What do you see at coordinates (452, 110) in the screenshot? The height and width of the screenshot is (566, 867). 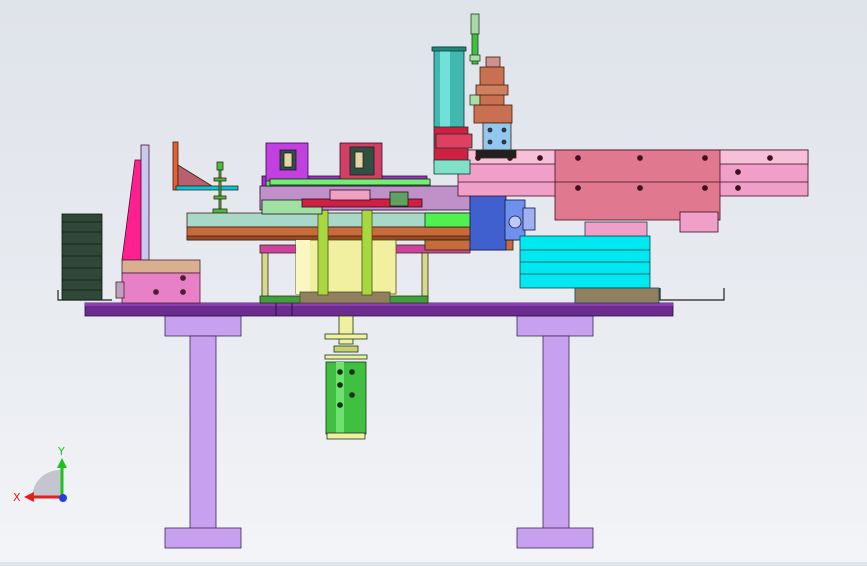 I see `vertical-air-cylinder` at bounding box center [452, 110].